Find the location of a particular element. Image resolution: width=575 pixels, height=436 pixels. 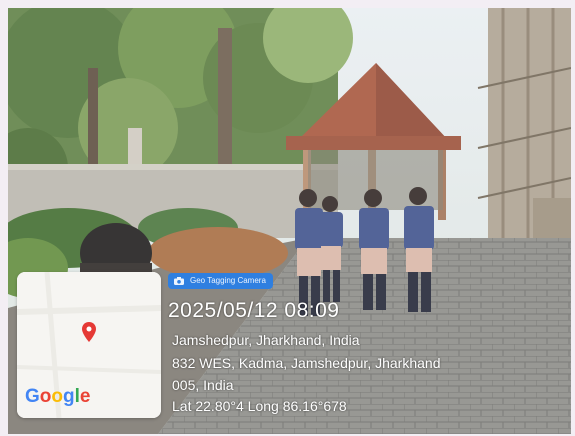

coordinates-line: Lat 22.80°4 Long 86.16°678 is located at coordinates (259, 406).